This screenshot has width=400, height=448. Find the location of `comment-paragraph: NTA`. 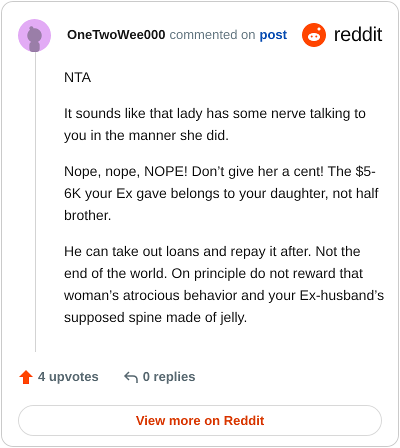

comment-paragraph: NTA is located at coordinates (78, 77).